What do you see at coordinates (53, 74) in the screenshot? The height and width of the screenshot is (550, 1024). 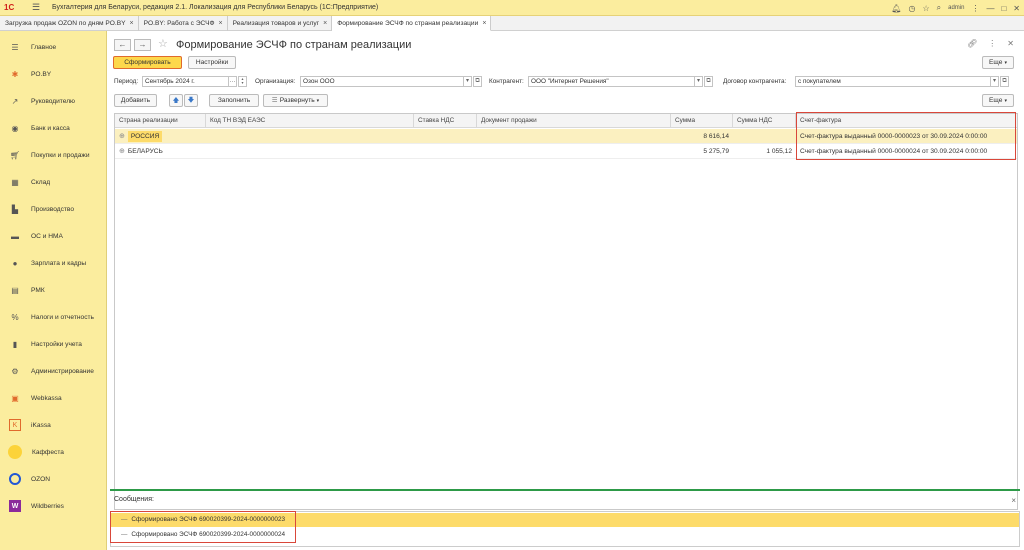 I see `sidebar-item-po-by: ✱ PO.BY` at bounding box center [53, 74].